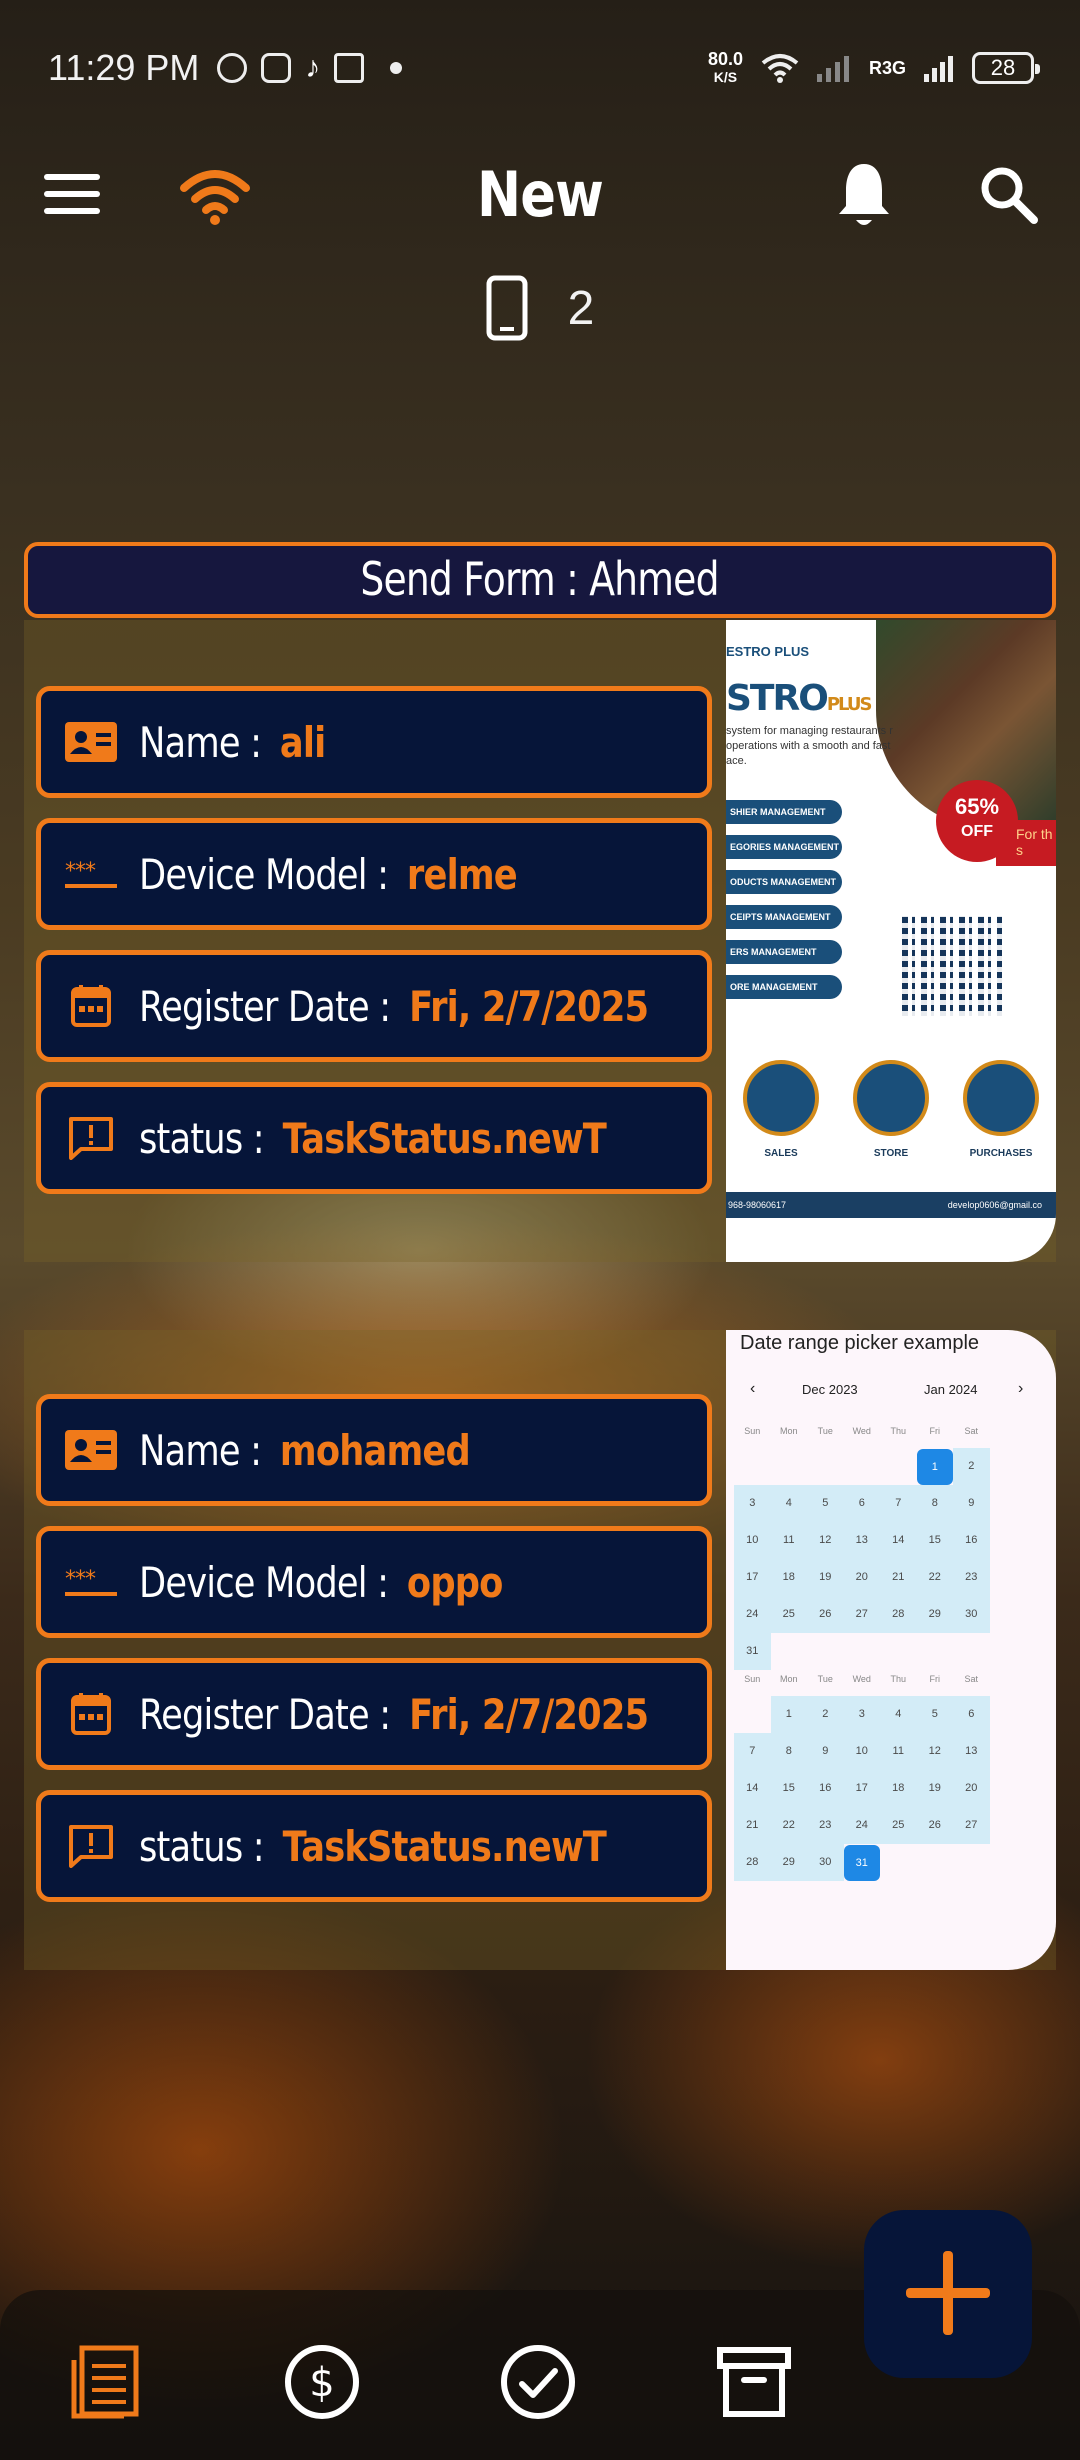 This screenshot has width=1080, height=2460. I want to click on status-field: status : TaskStatus.newT, so click(374, 1138).